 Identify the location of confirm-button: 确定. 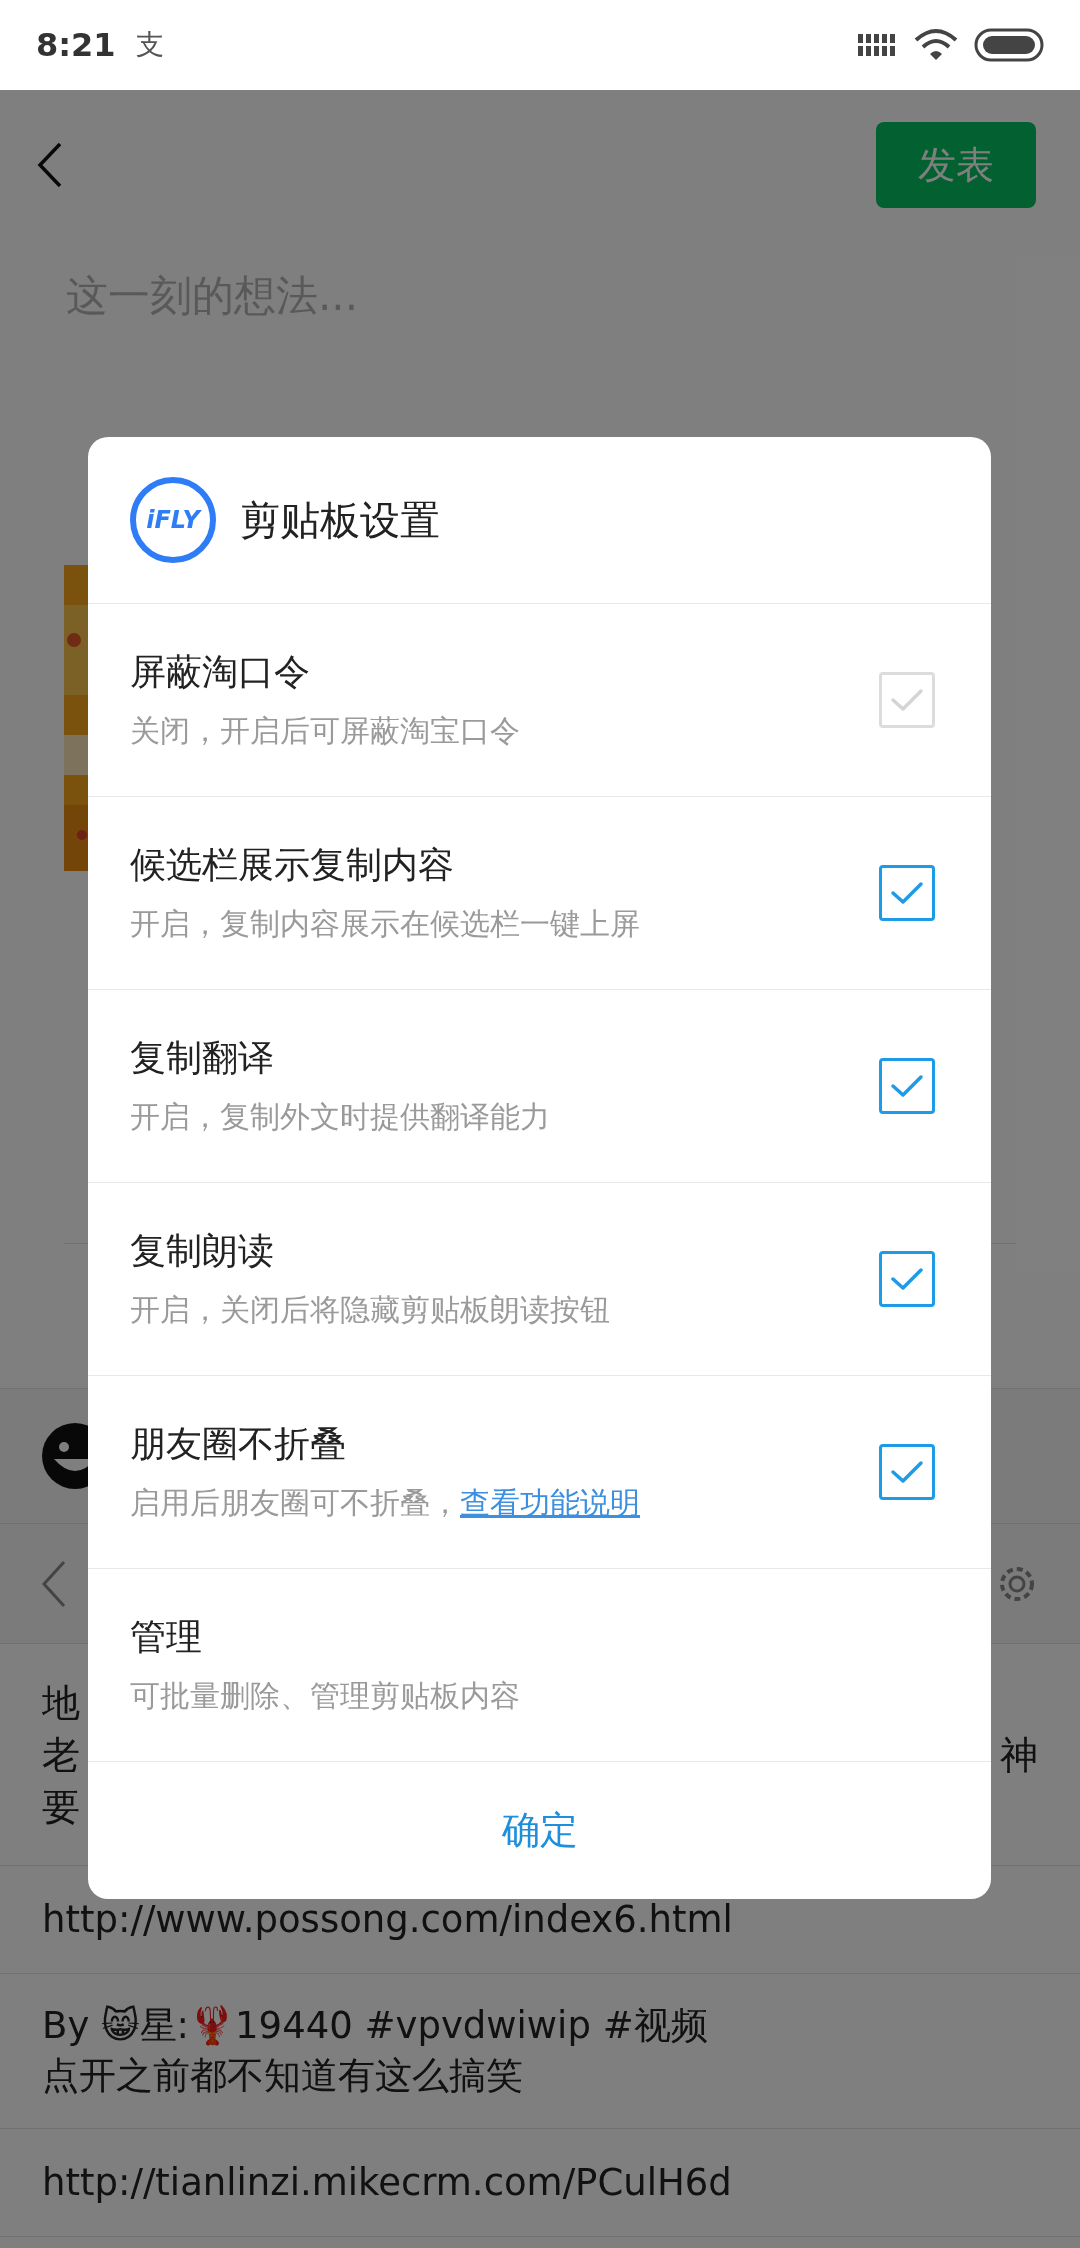
(539, 1830).